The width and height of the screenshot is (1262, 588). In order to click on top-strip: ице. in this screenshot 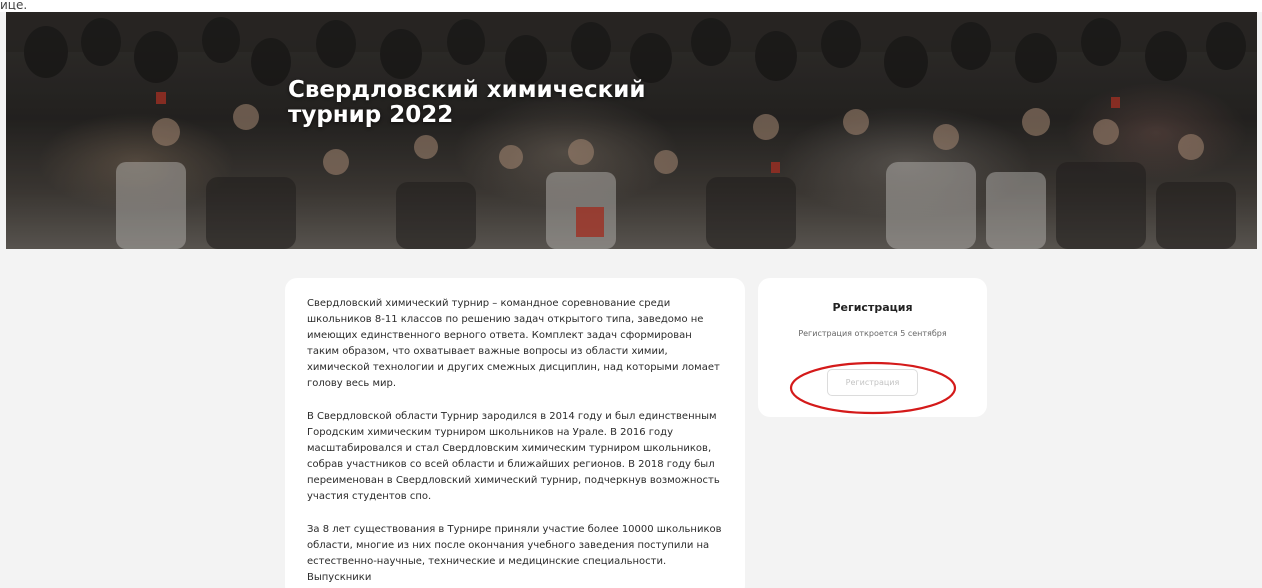, I will do `click(631, 6)`.